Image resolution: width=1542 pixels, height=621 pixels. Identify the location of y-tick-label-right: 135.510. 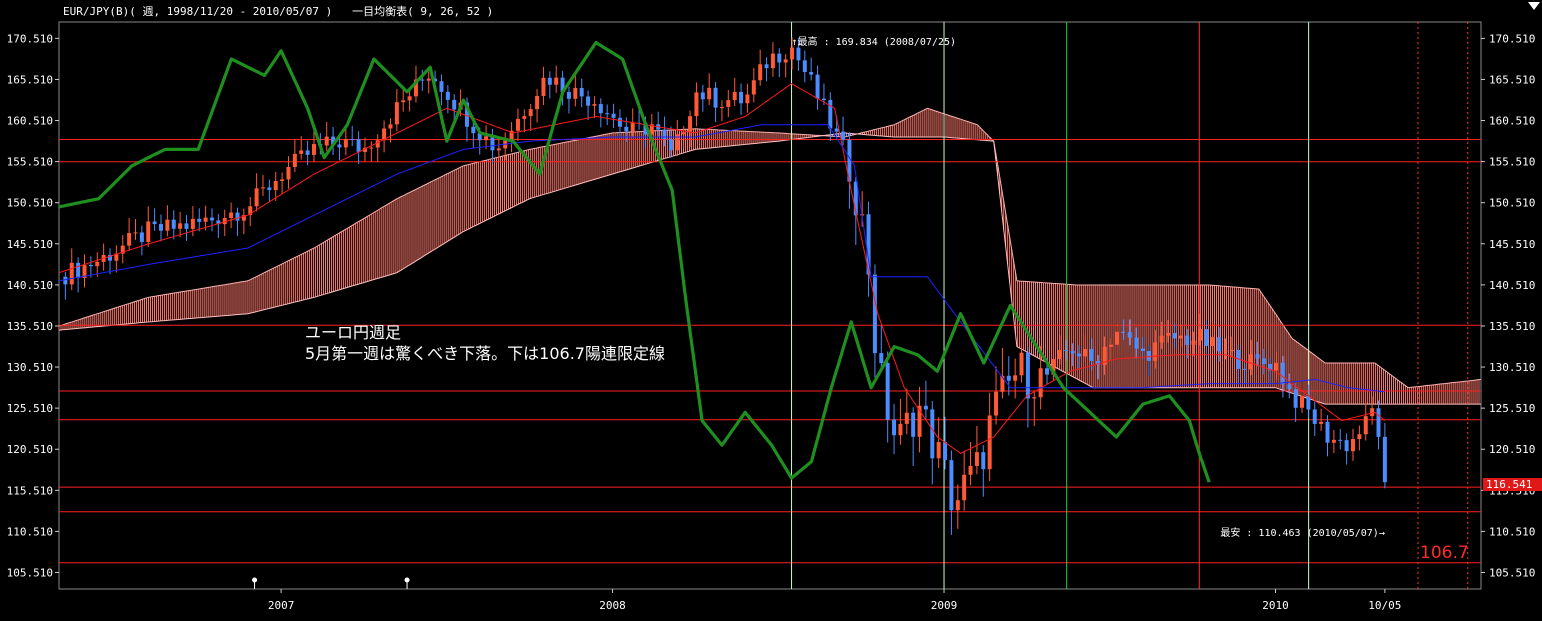
(1512, 326).